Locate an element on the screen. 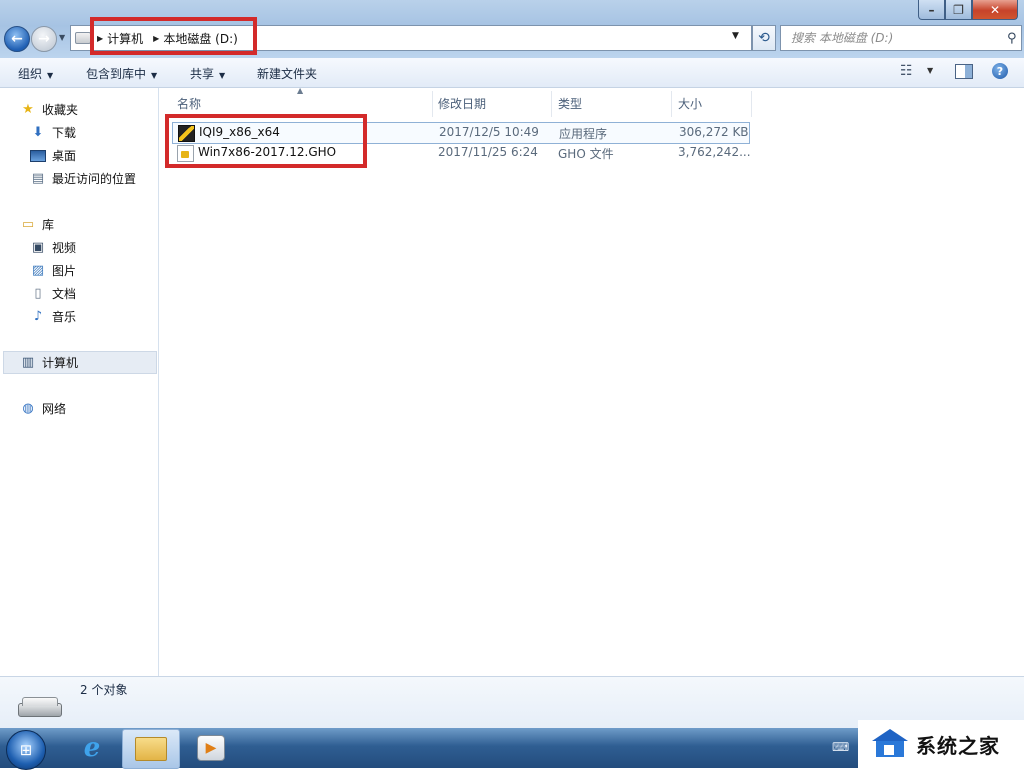  organize-label: 组织 is located at coordinates (30, 74).